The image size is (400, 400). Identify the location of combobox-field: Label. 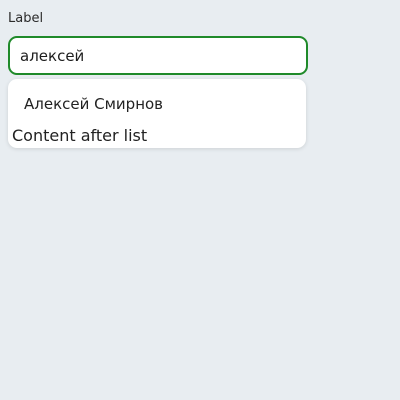
(158, 42).